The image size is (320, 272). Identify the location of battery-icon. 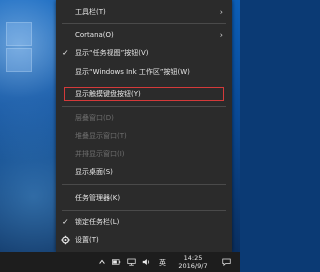
(116, 262).